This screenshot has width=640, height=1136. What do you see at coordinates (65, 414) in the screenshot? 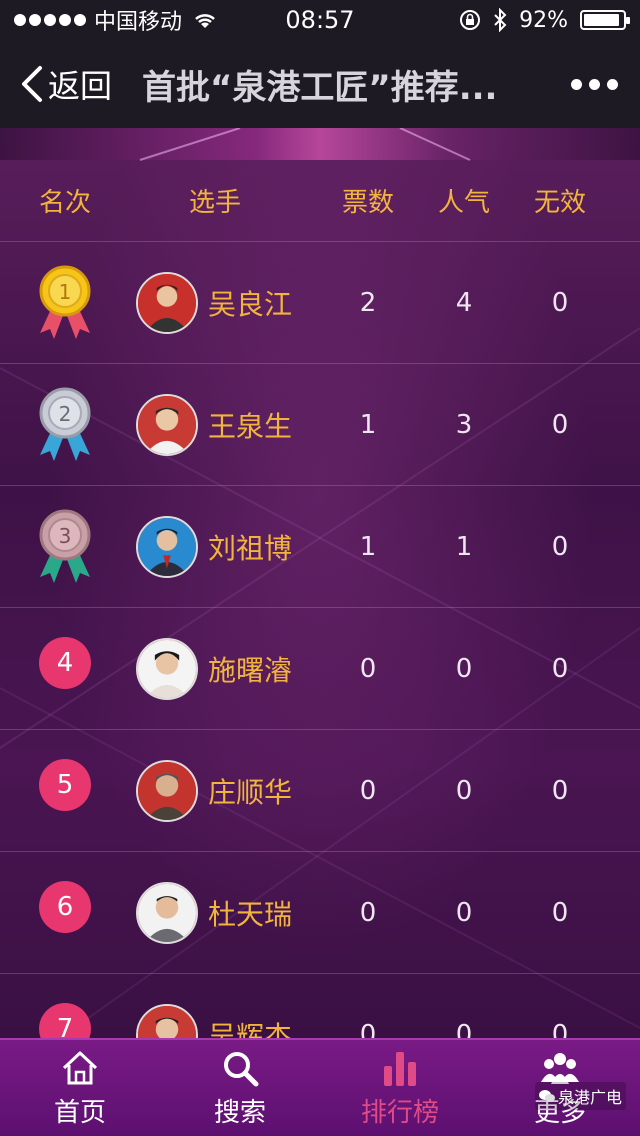
I see `rank-number: 2` at bounding box center [65, 414].